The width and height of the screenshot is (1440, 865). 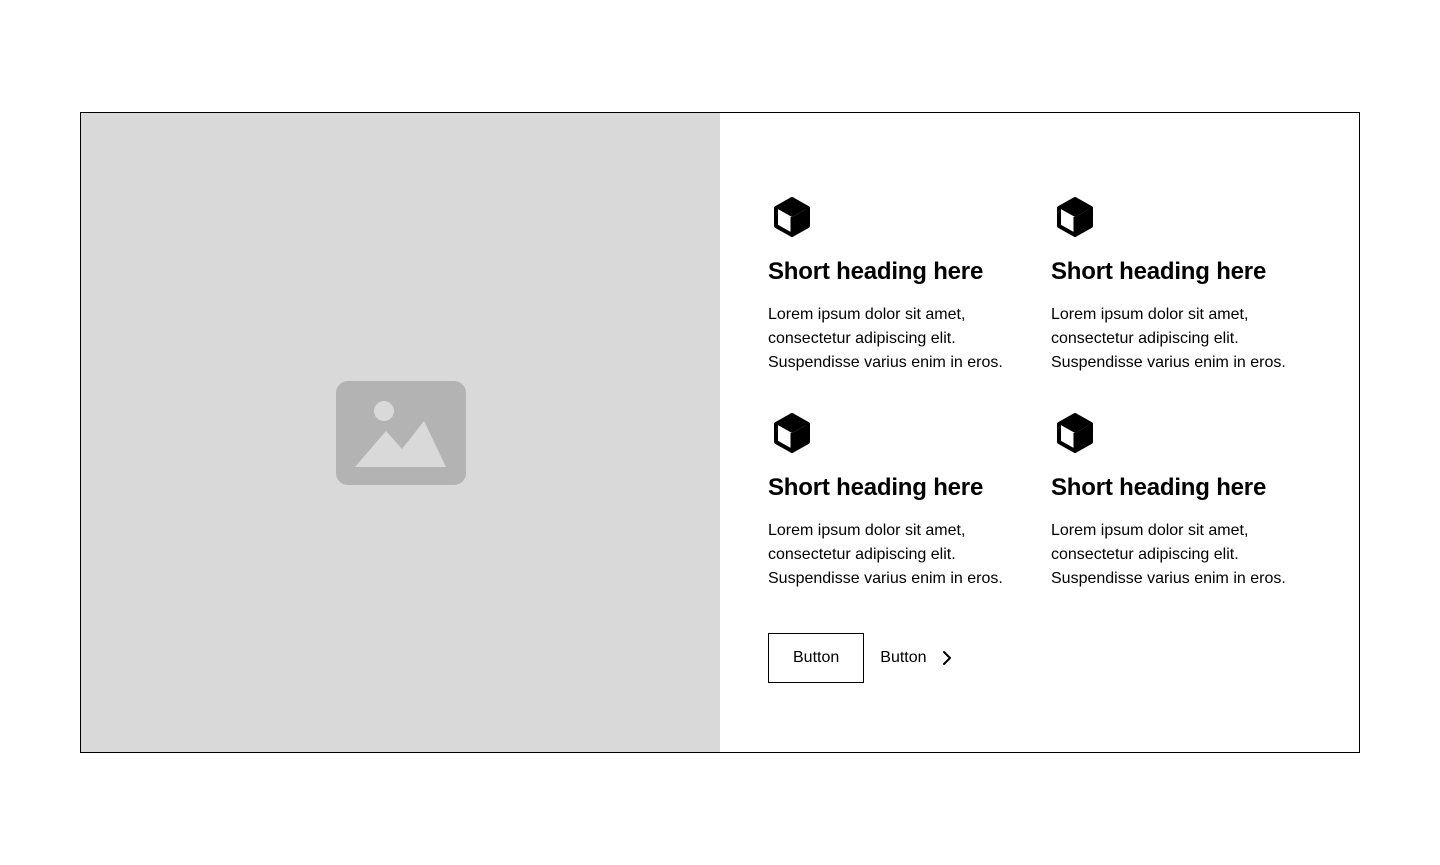 I want to click on secondary-link-button: Button, so click(x=919, y=658).